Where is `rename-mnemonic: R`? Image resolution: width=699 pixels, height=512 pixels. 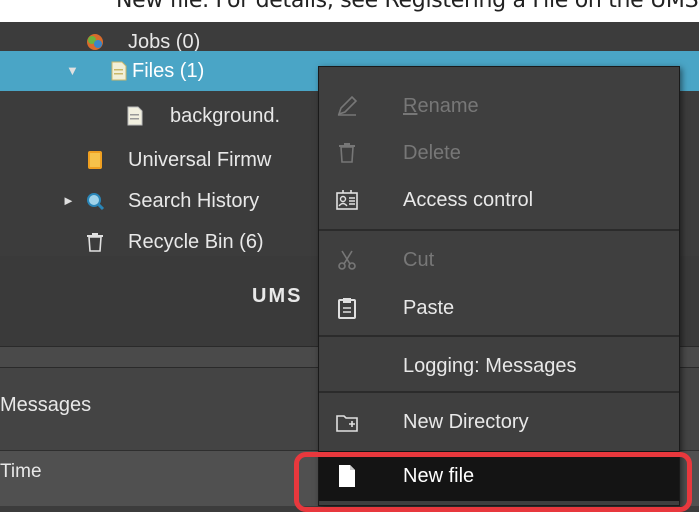 rename-mnemonic: R is located at coordinates (410, 106).